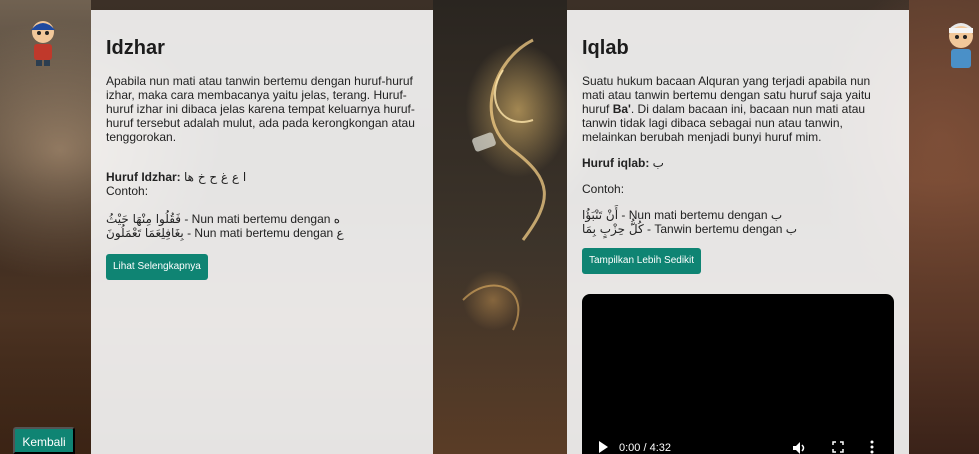  Describe the element at coordinates (143, 219) in the screenshot. I see `idzhar-example-1-arabic: فَقُلُوا مِنْهَا حَيْثُ` at that location.